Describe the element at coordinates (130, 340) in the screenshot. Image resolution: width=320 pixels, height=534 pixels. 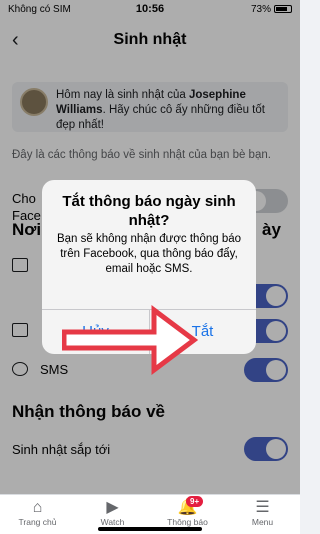
I see `red-arrow-icon` at that location.